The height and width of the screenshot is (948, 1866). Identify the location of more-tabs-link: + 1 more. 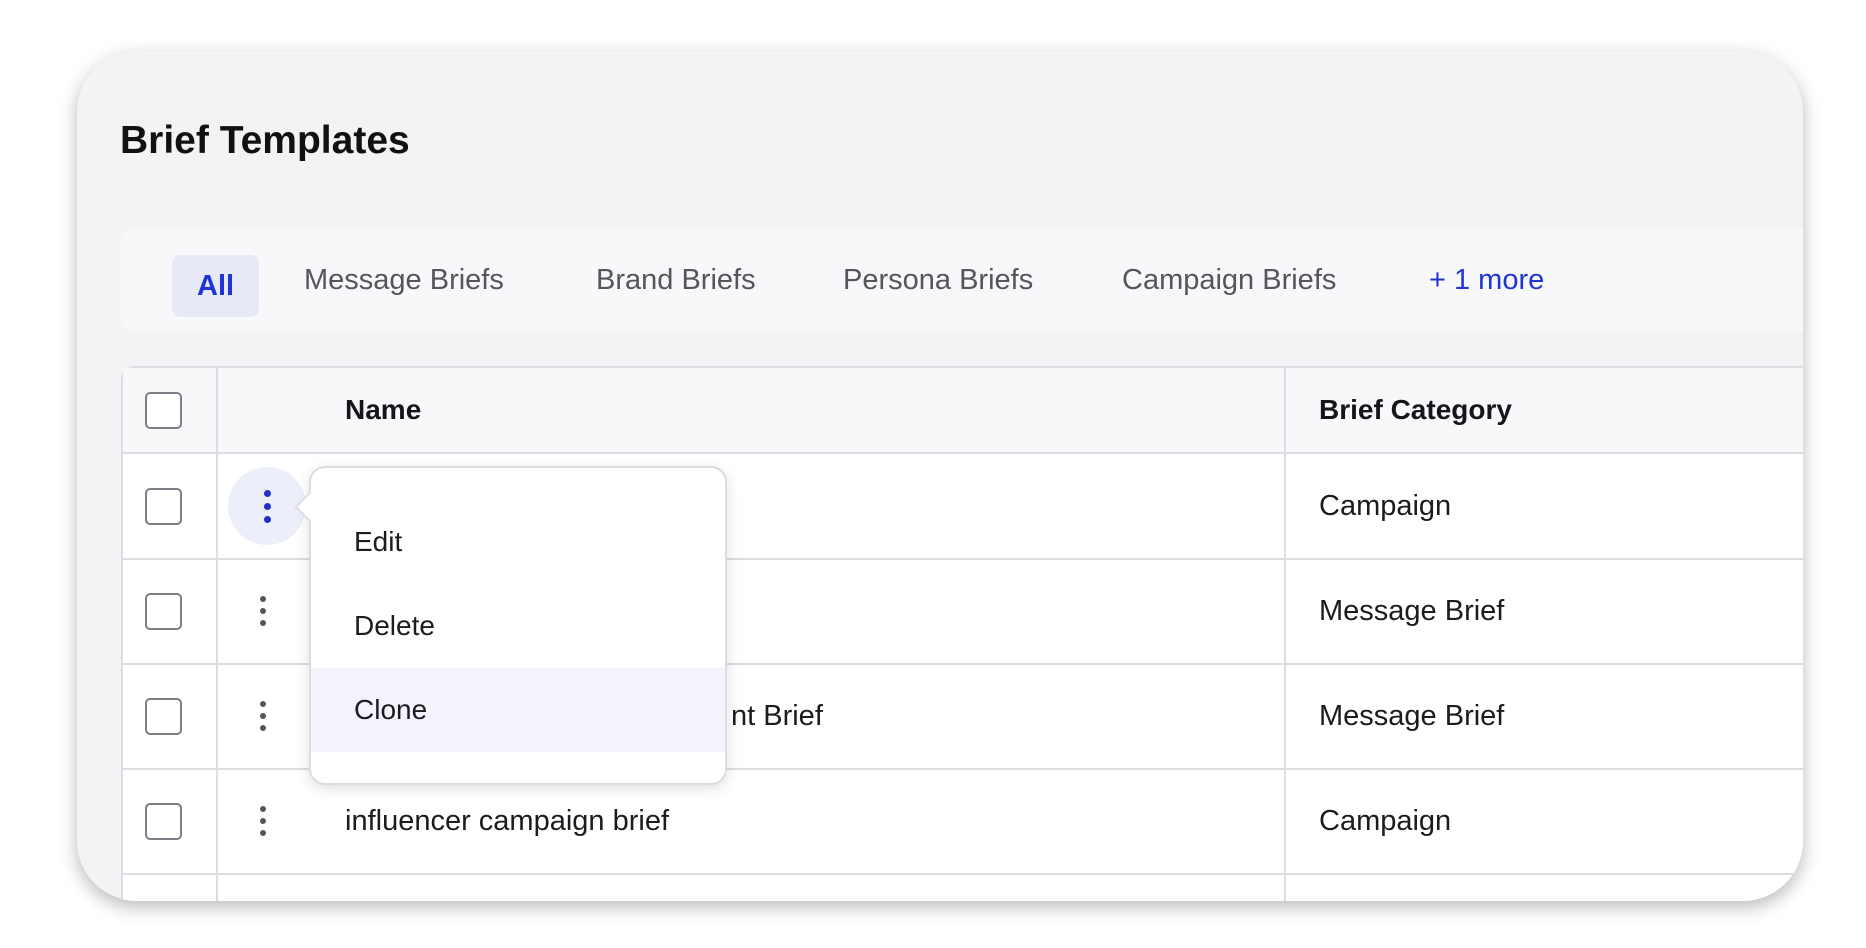
(1486, 280).